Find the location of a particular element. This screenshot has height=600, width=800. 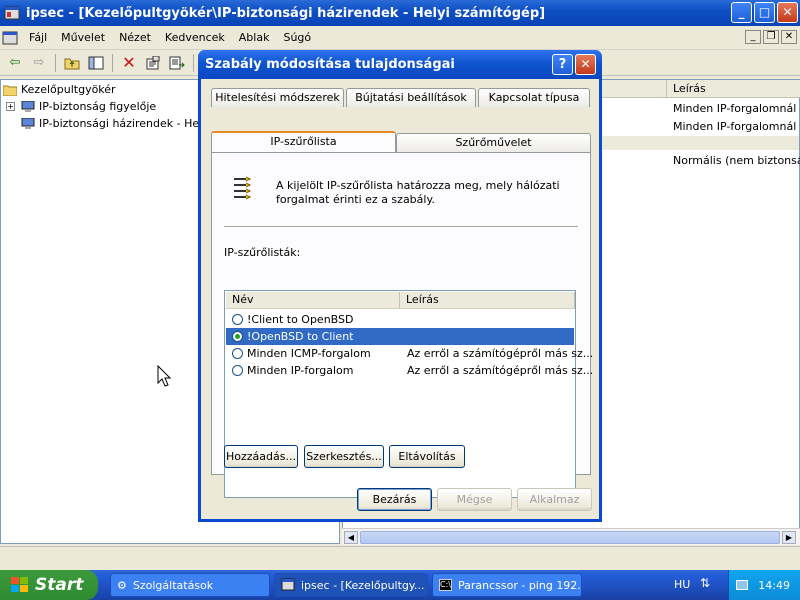

tab-authentication-methods: Hitelesítési módszerek is located at coordinates (277, 97).